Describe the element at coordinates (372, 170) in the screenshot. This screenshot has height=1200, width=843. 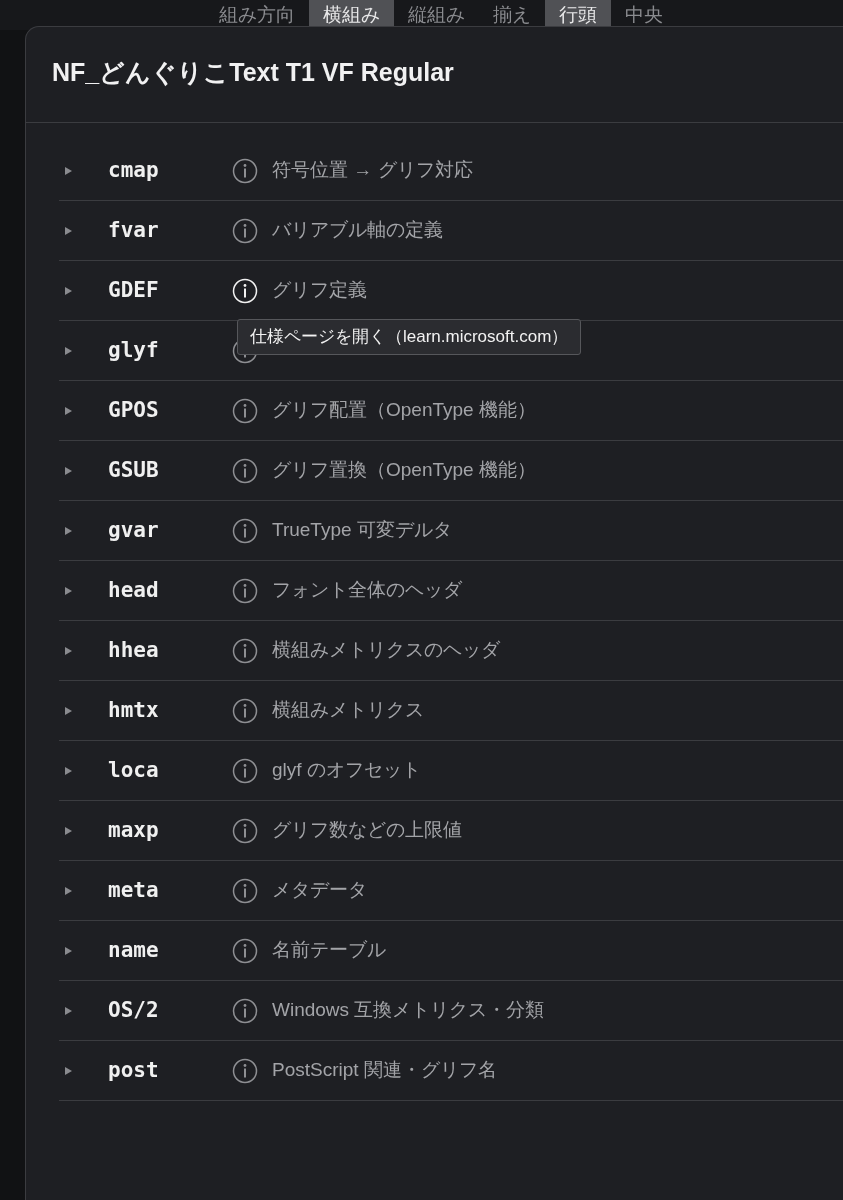
I see `table-description: 符号位置 → グリフ対応` at that location.